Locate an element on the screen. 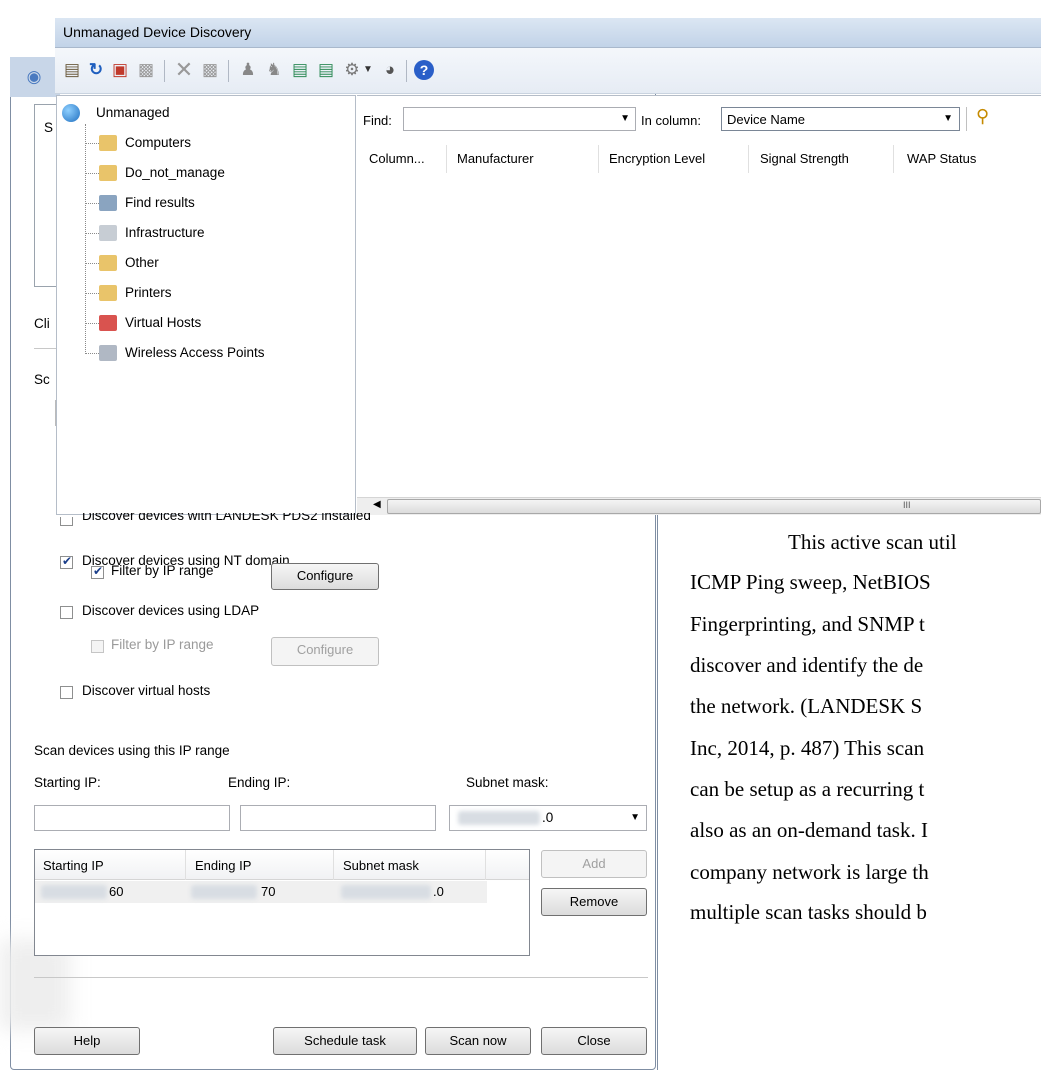 The image size is (1041, 1070). separator is located at coordinates (966, 119).